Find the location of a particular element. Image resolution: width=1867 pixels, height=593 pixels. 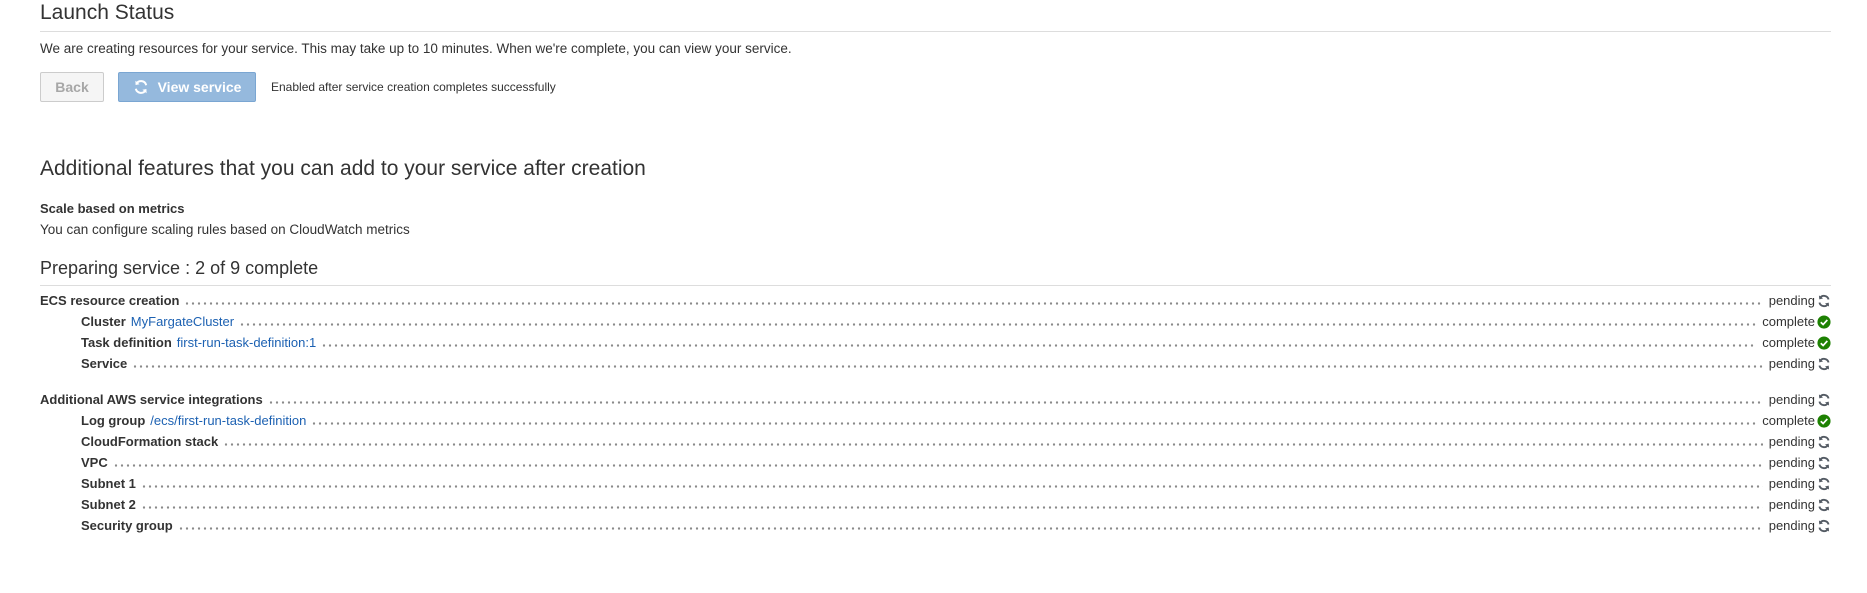

resource-link: first-run-task-definition:1 is located at coordinates (246, 342).